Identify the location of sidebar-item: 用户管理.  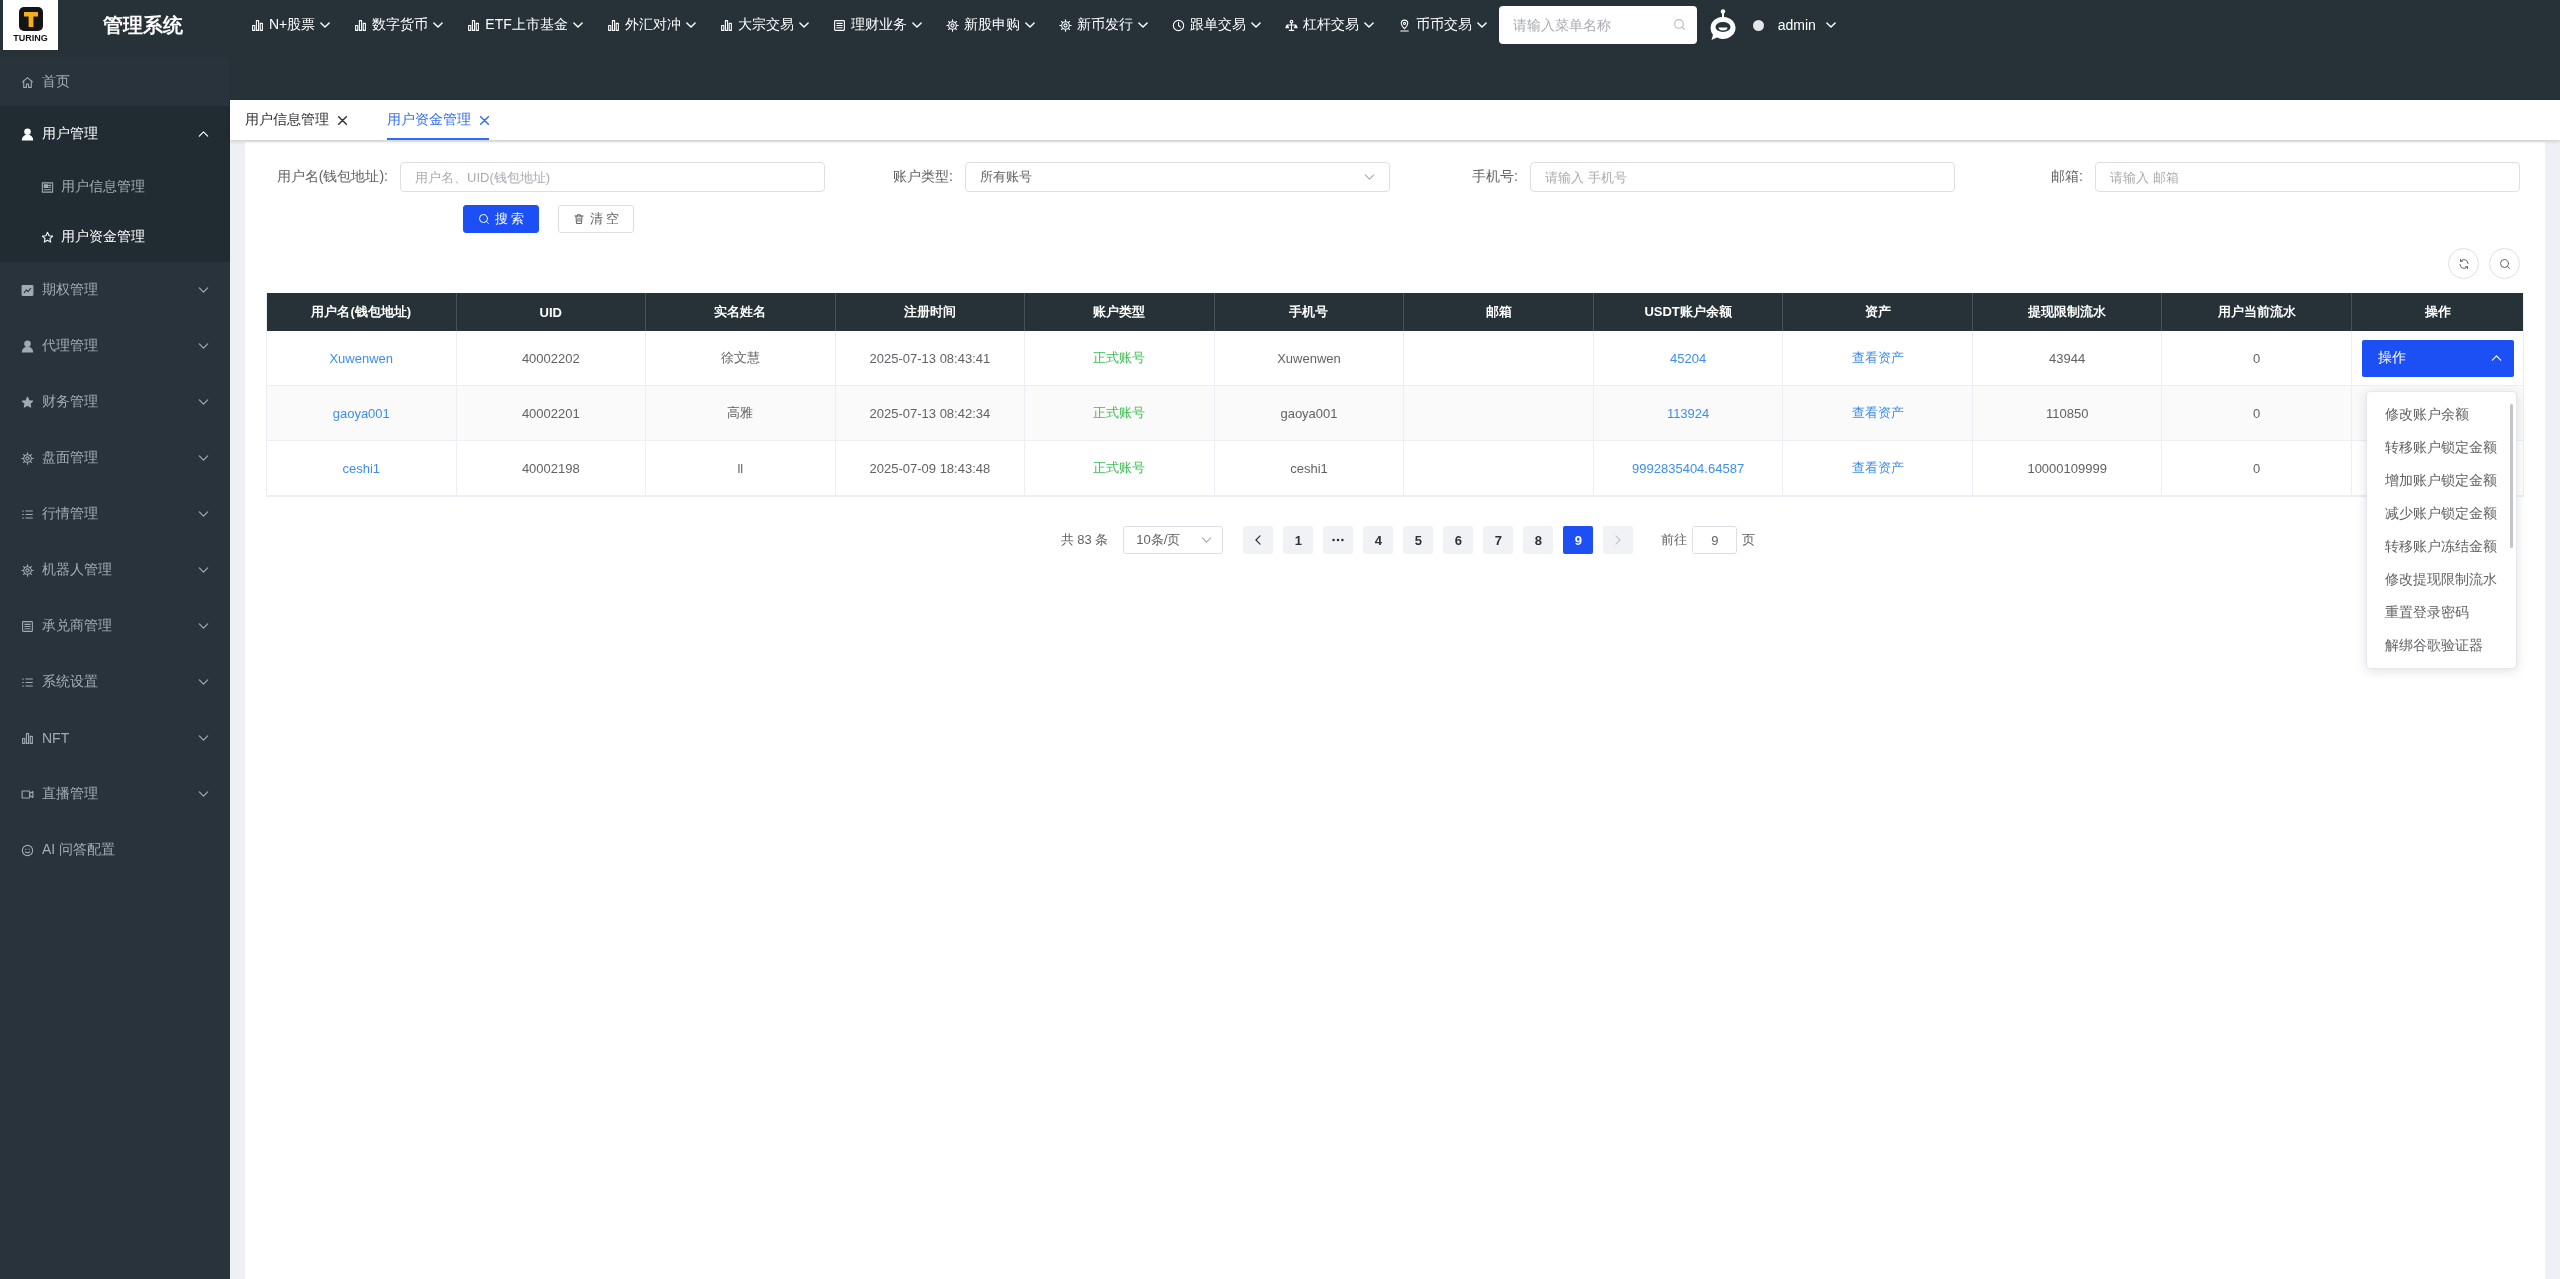
(115, 134).